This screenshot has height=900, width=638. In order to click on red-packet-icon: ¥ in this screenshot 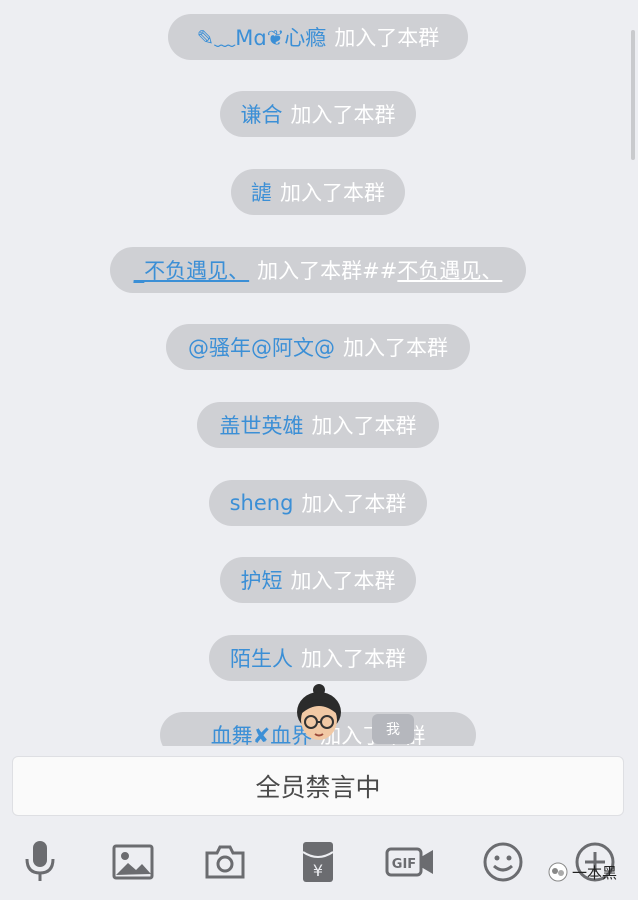, I will do `click(318, 862)`.